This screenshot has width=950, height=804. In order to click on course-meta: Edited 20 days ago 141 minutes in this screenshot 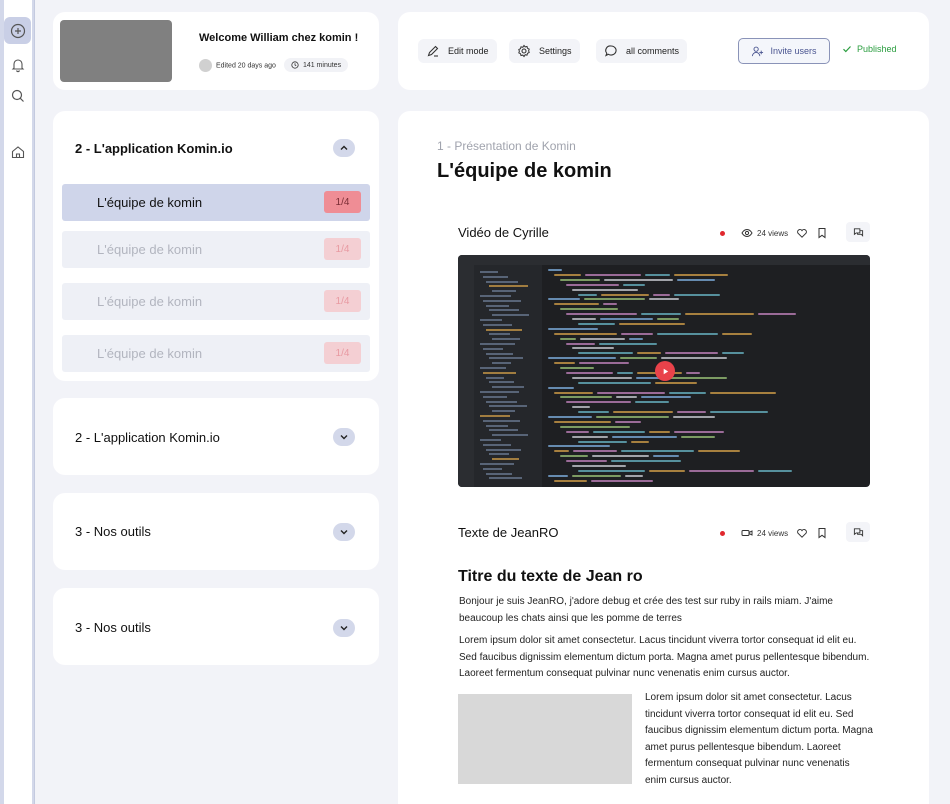, I will do `click(274, 65)`.